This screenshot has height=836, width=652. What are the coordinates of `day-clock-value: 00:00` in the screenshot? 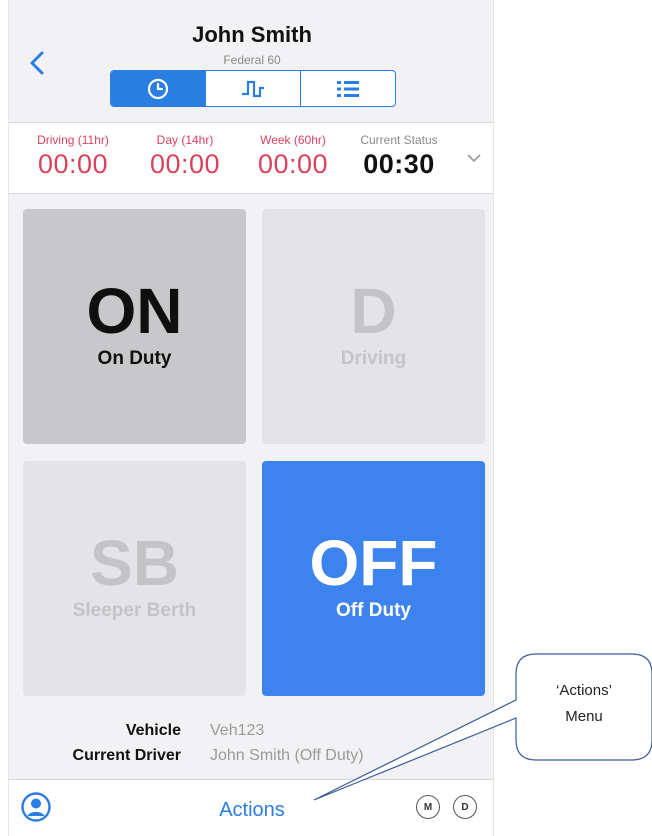 It's located at (185, 164).